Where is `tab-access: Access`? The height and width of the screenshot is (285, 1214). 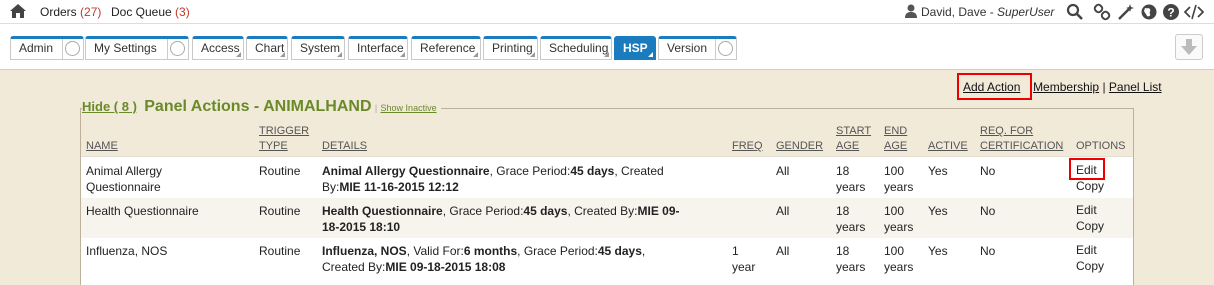
tab-access: Access is located at coordinates (218, 48).